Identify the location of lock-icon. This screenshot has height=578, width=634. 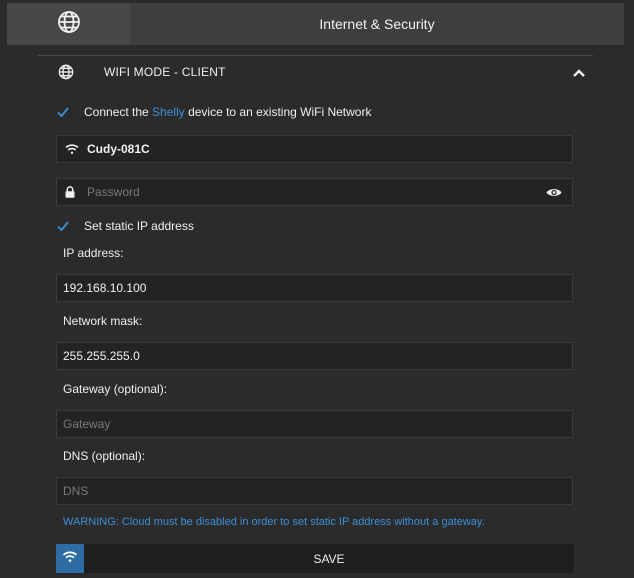
(72, 192).